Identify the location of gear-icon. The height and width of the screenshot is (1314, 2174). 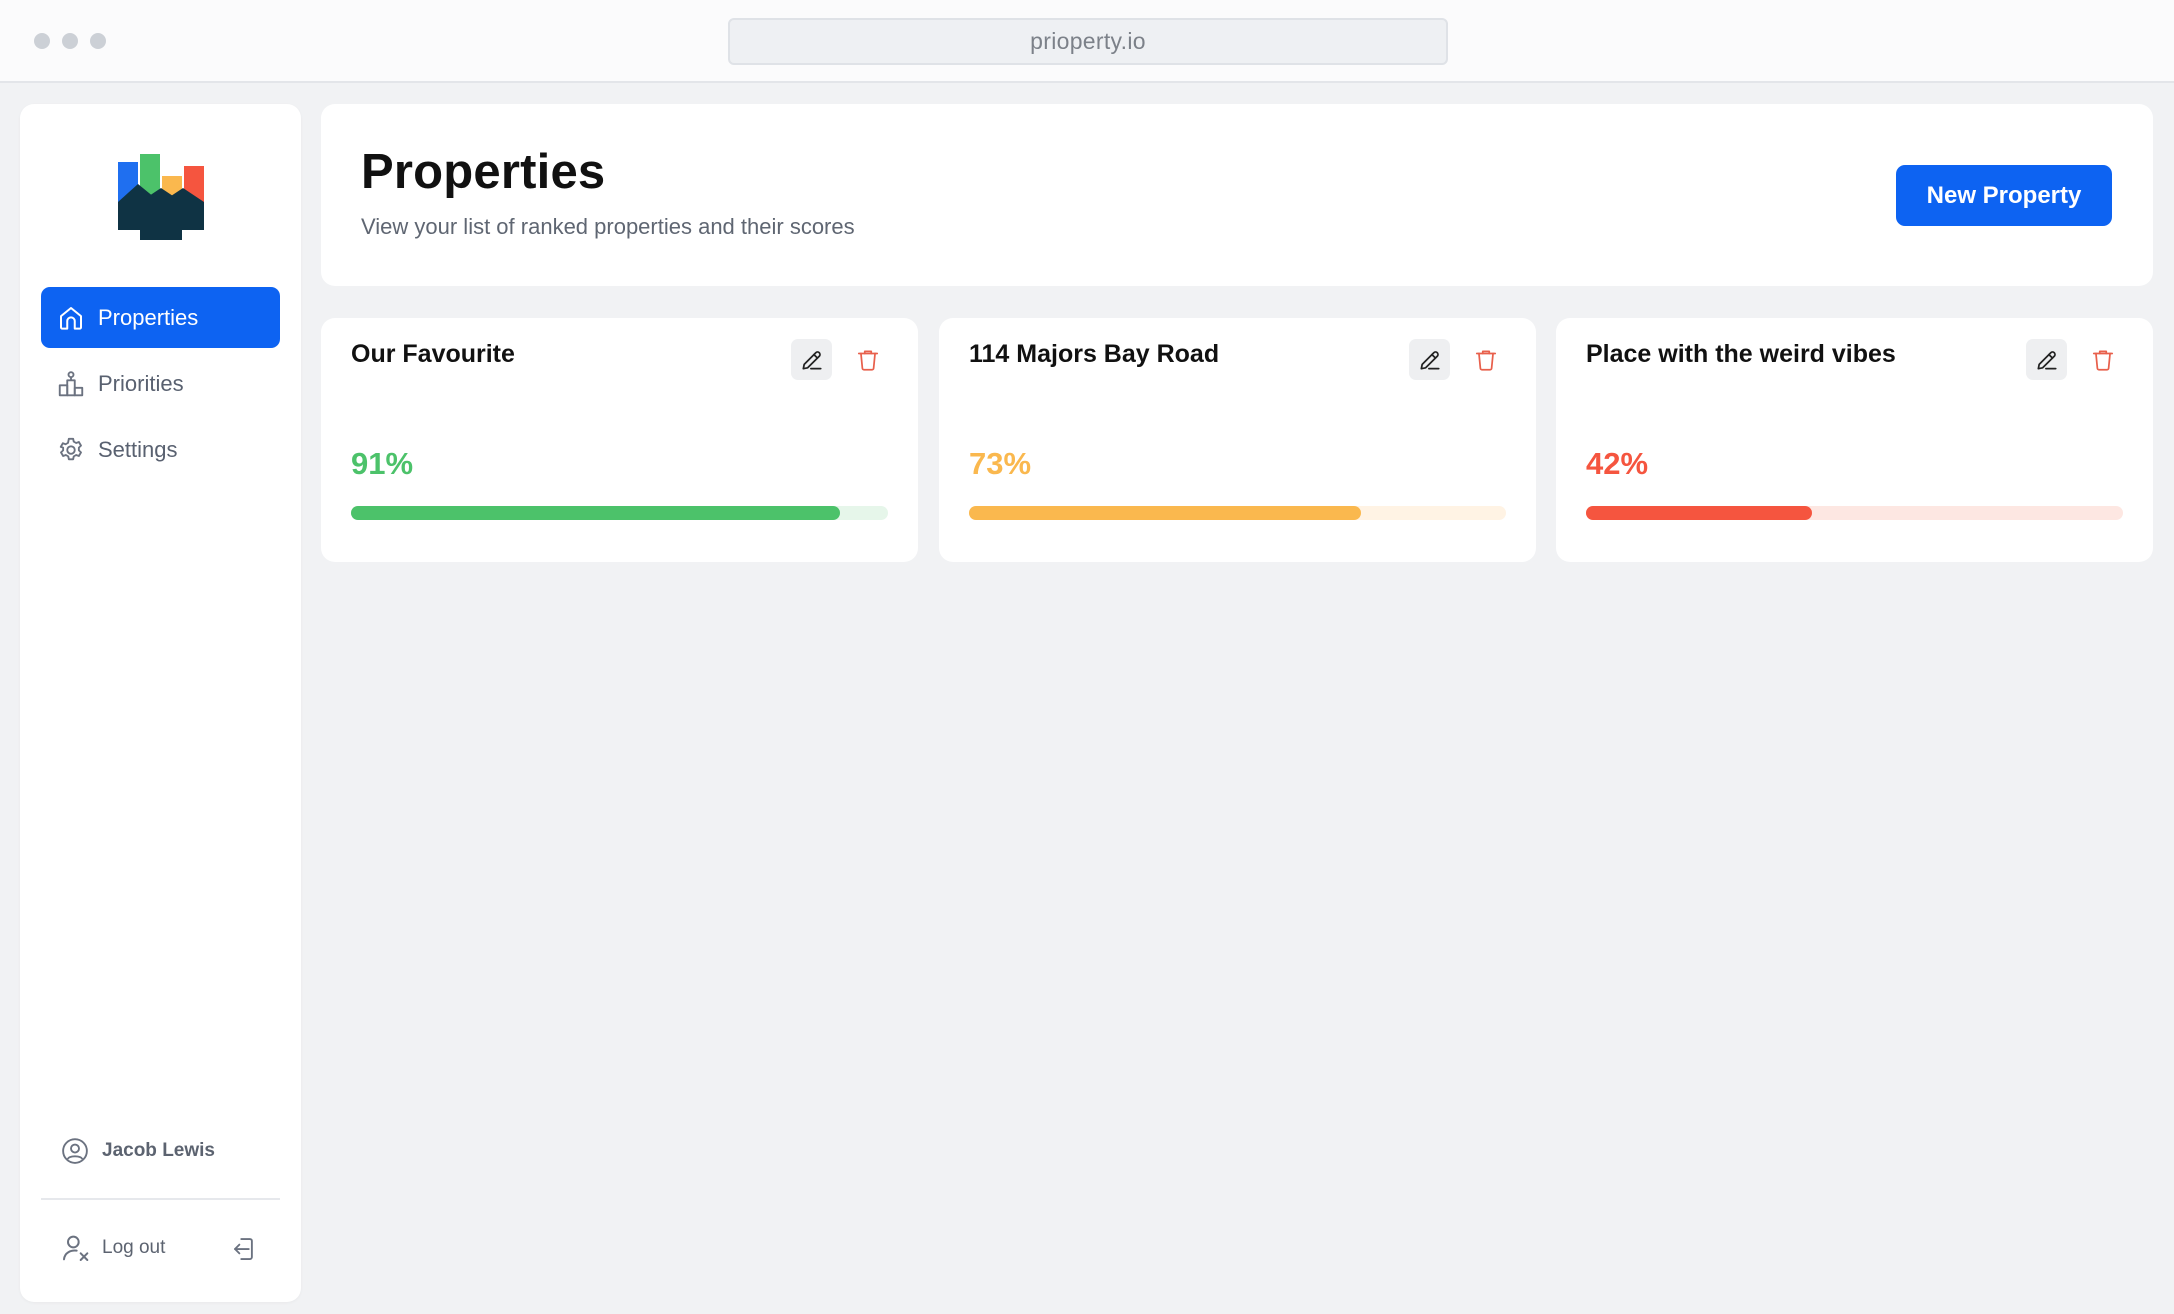
(70, 448).